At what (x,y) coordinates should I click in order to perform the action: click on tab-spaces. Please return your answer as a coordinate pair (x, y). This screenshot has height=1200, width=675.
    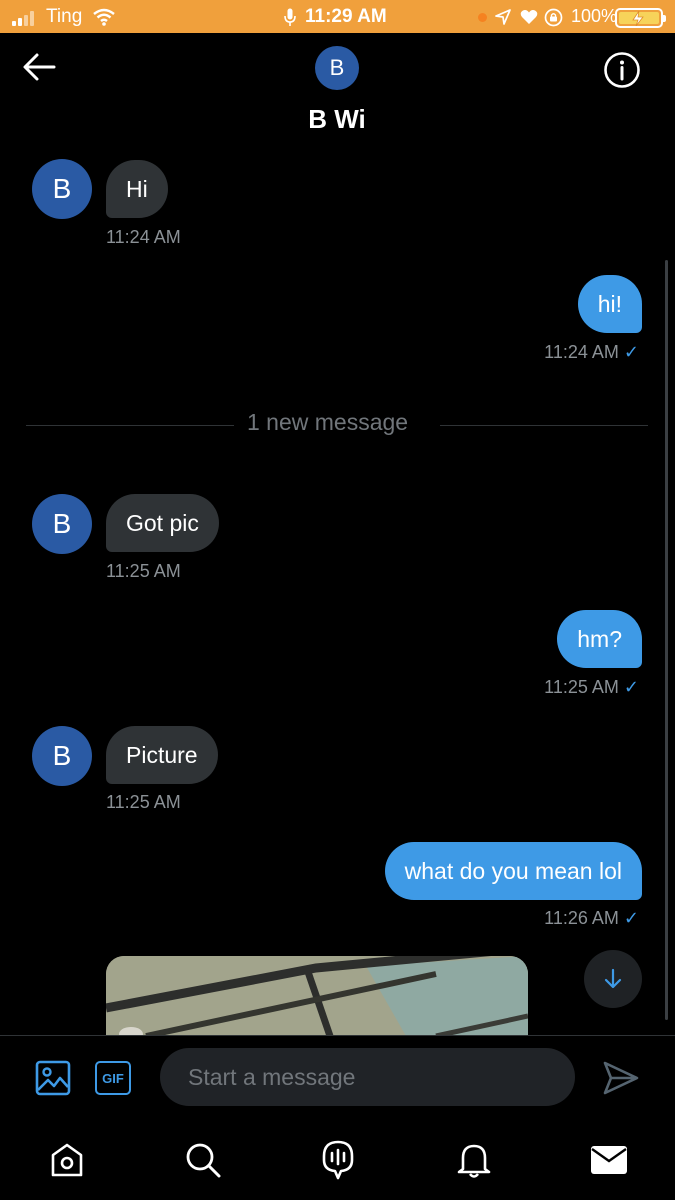
    Looking at the image, I should click on (338, 1160).